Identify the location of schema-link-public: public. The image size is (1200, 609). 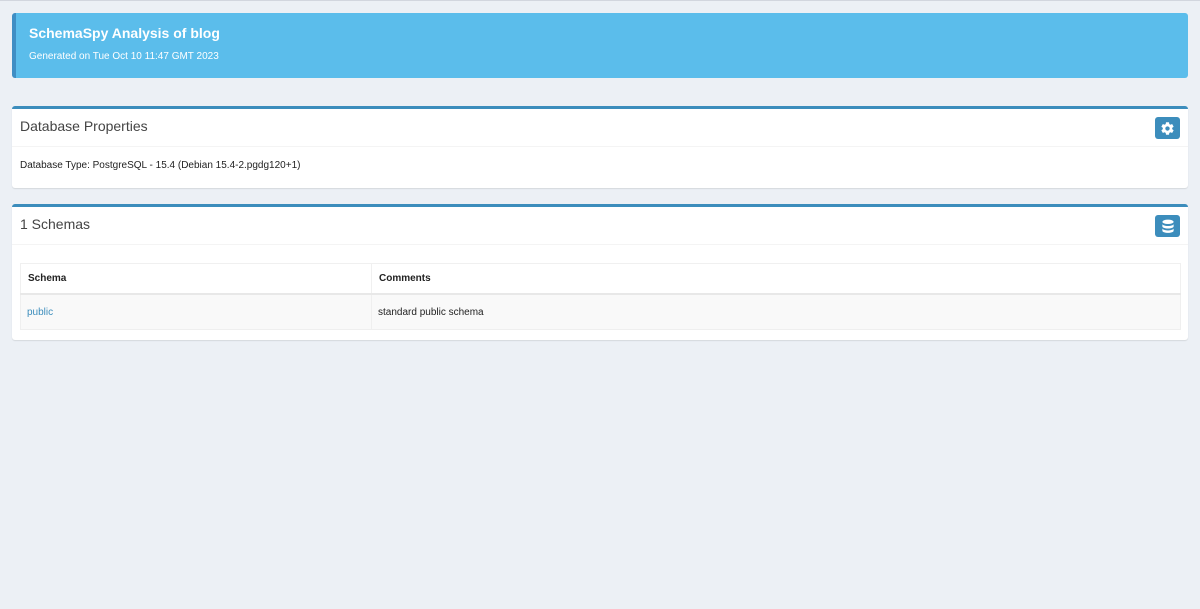
(40, 312).